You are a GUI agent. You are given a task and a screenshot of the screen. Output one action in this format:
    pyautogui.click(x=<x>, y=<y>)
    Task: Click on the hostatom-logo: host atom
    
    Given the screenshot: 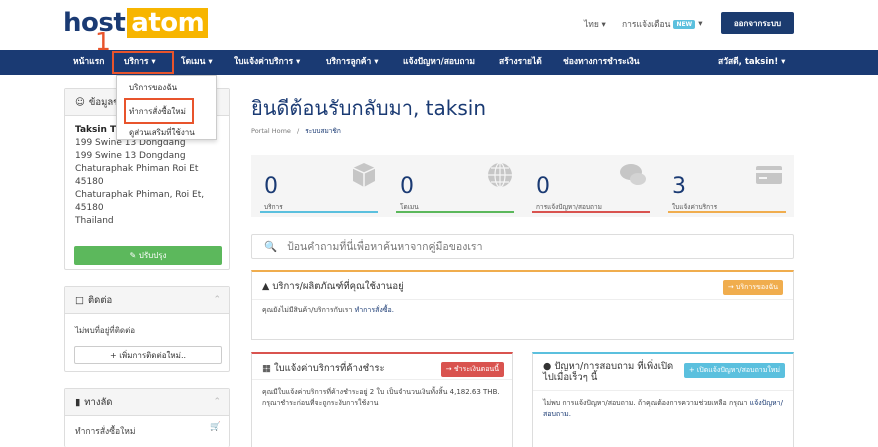 What is the action you would take?
    pyautogui.click(x=136, y=23)
    